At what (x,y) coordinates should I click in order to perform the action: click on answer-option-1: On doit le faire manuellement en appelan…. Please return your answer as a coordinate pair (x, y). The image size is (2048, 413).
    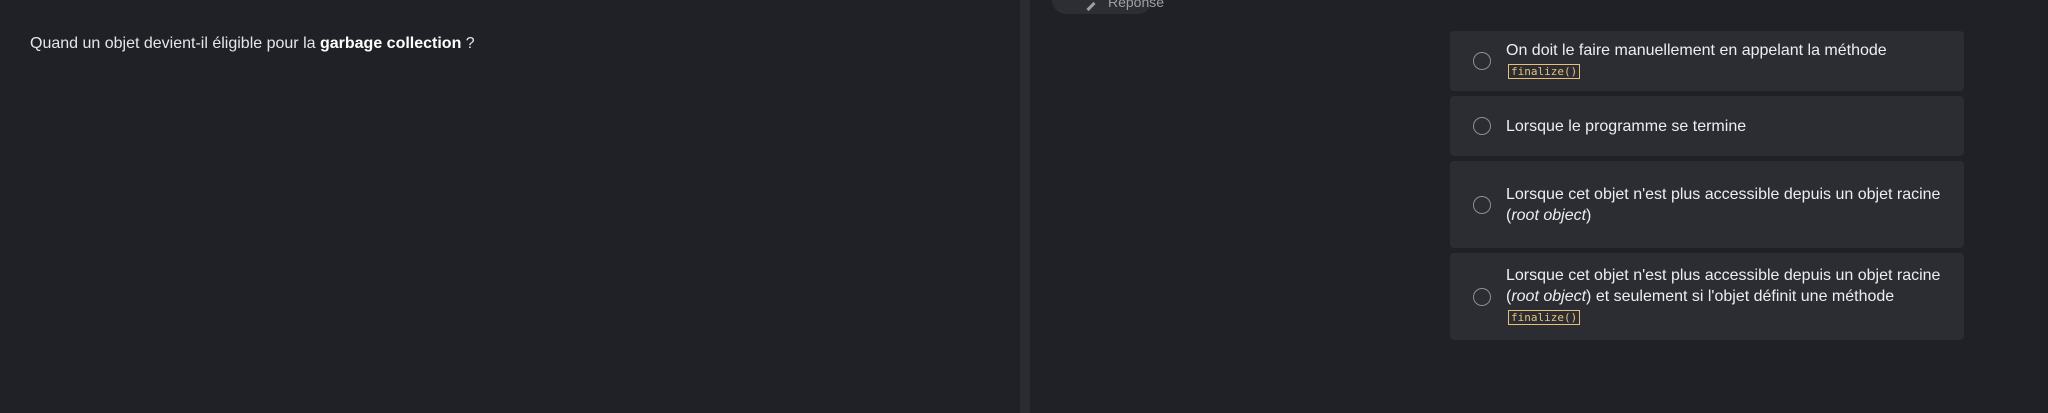
    Looking at the image, I should click on (1707, 61).